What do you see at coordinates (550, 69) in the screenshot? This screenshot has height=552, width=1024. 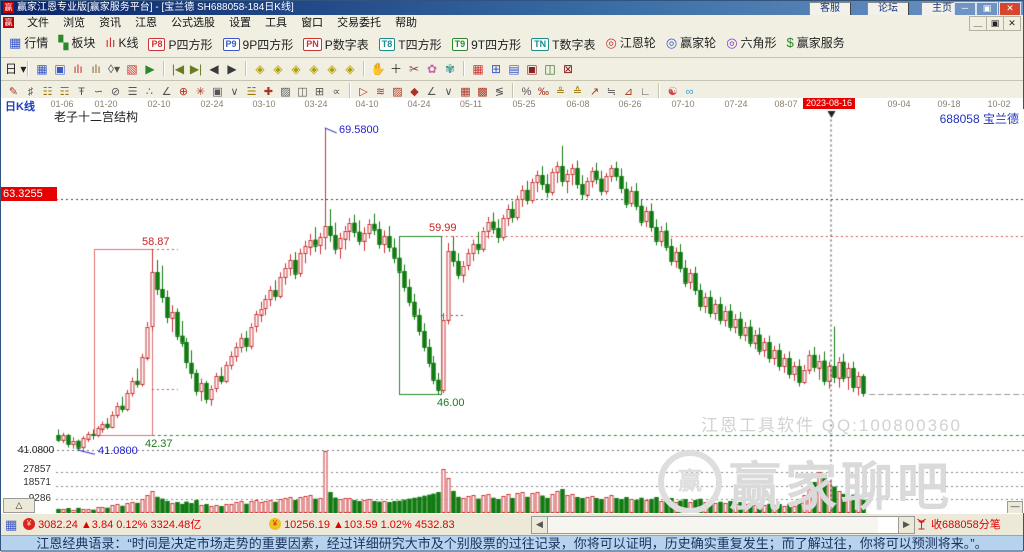 I see `export-icon: ◫` at bounding box center [550, 69].